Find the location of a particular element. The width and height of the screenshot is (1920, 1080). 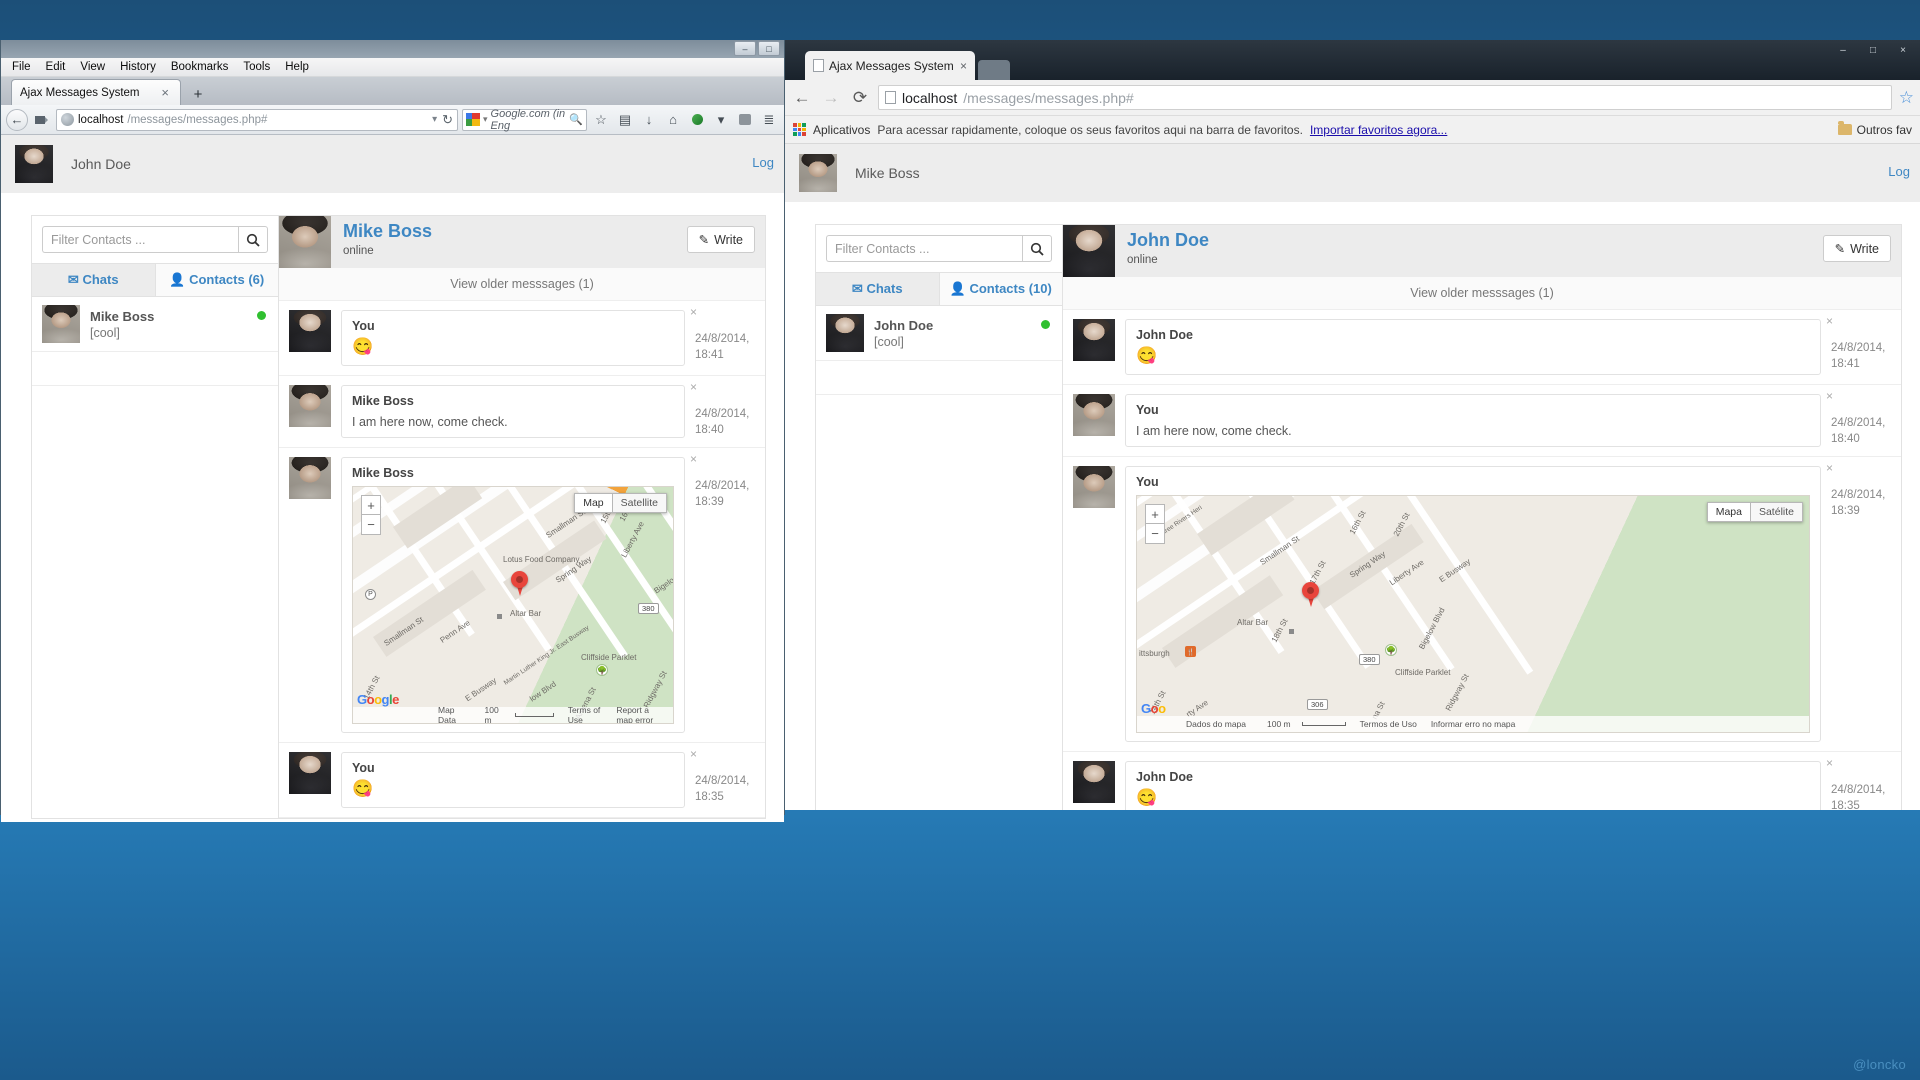

map-type-switcher: Map Satellite is located at coordinates (620, 503).